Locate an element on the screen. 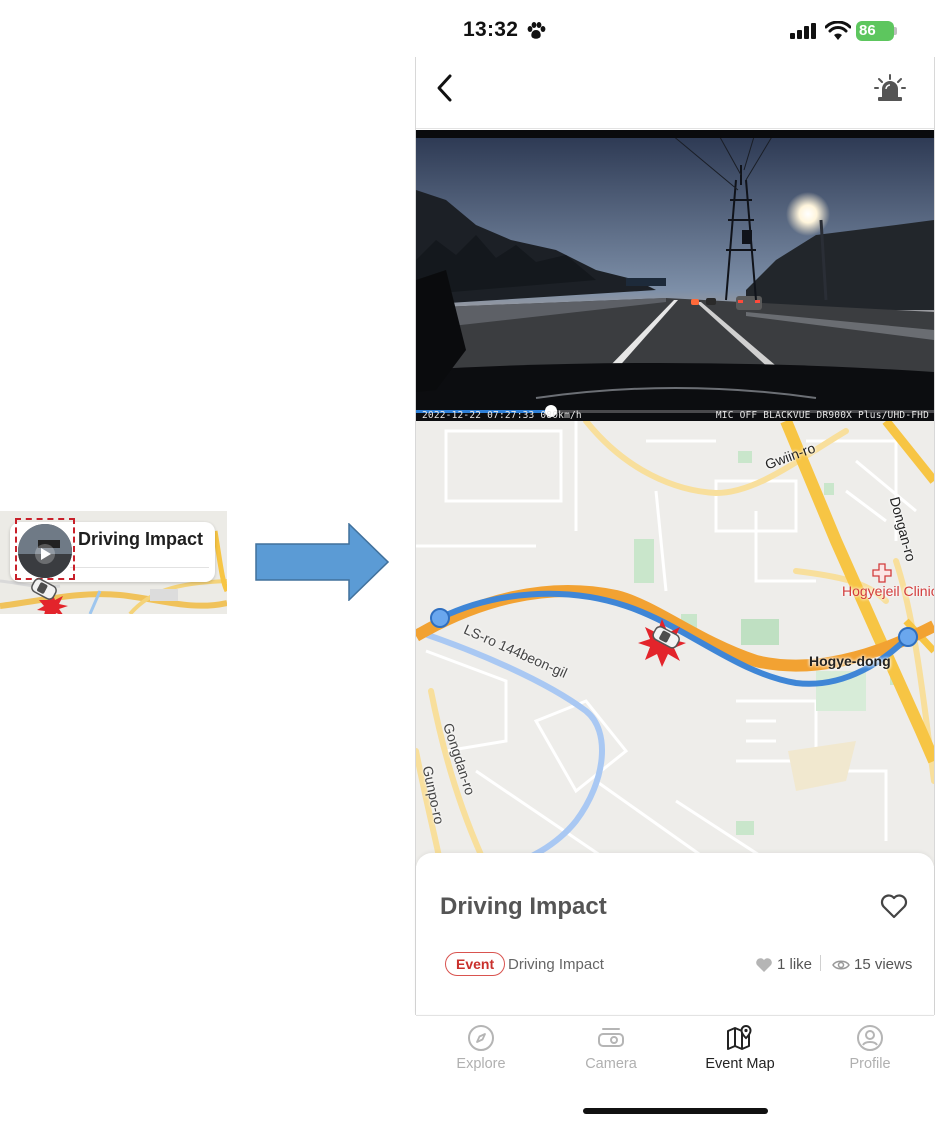 The image size is (935, 1125). battery-indicator: 86 is located at coordinates (875, 31).